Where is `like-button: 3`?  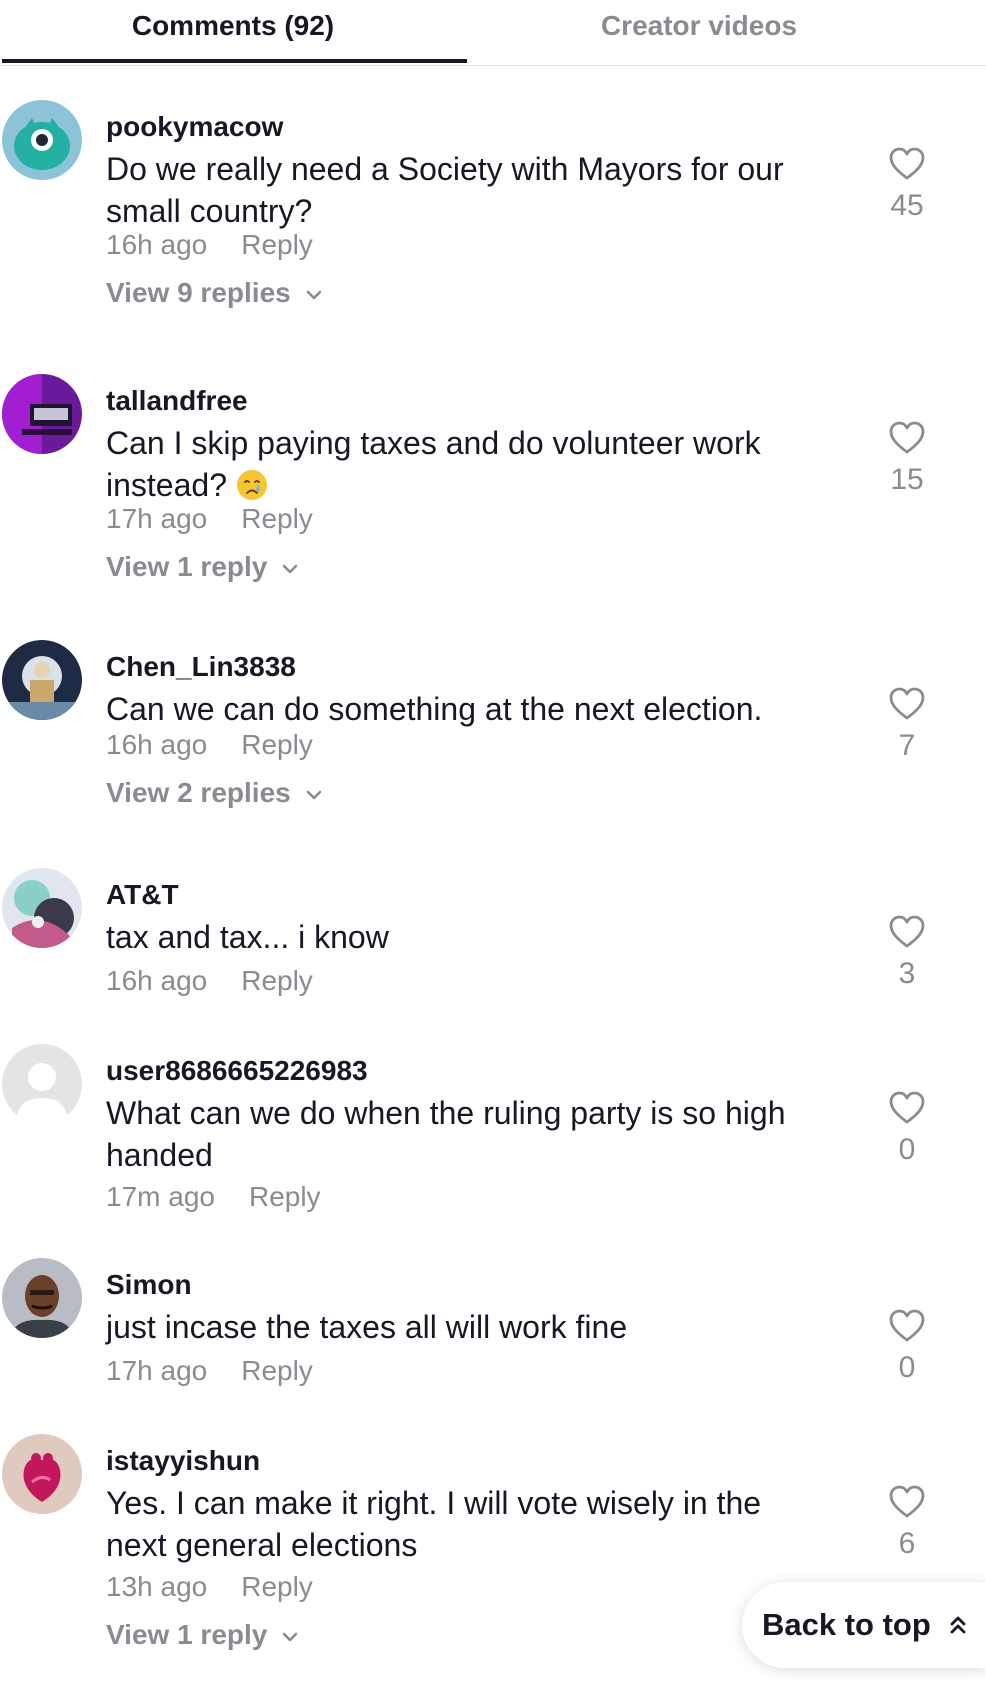
like-button: 3 is located at coordinates (907, 953).